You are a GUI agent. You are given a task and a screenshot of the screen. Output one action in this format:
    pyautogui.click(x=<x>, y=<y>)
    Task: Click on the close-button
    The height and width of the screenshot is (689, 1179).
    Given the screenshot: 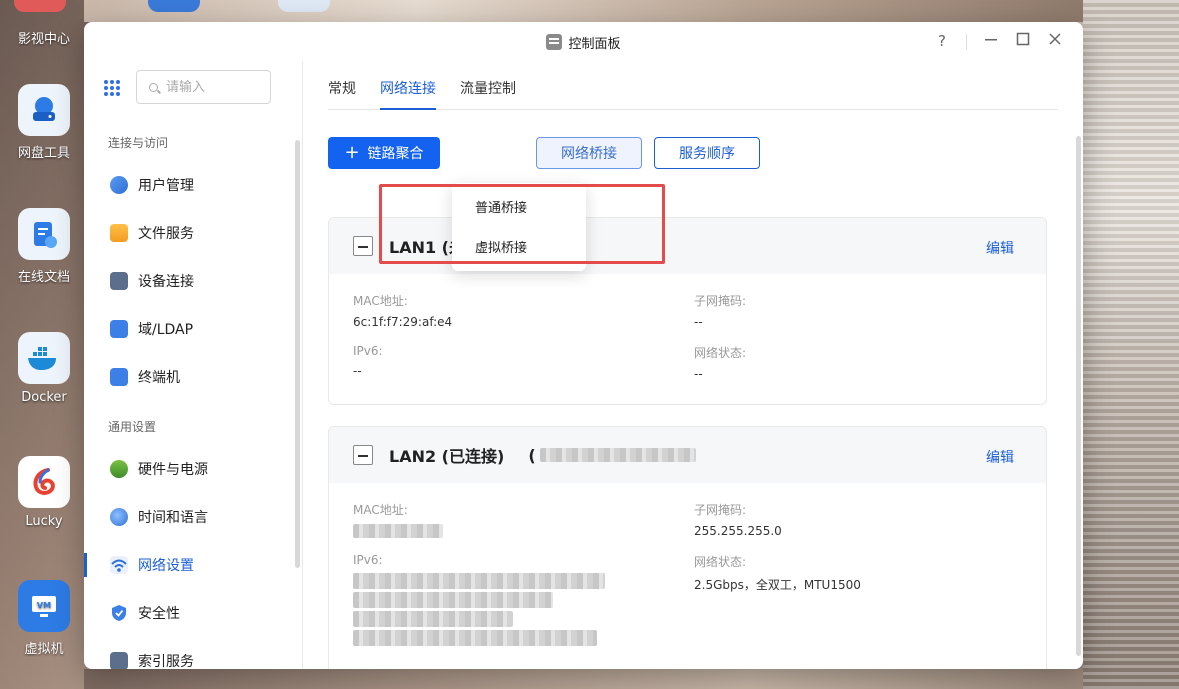 What is the action you would take?
    pyautogui.click(x=1055, y=41)
    